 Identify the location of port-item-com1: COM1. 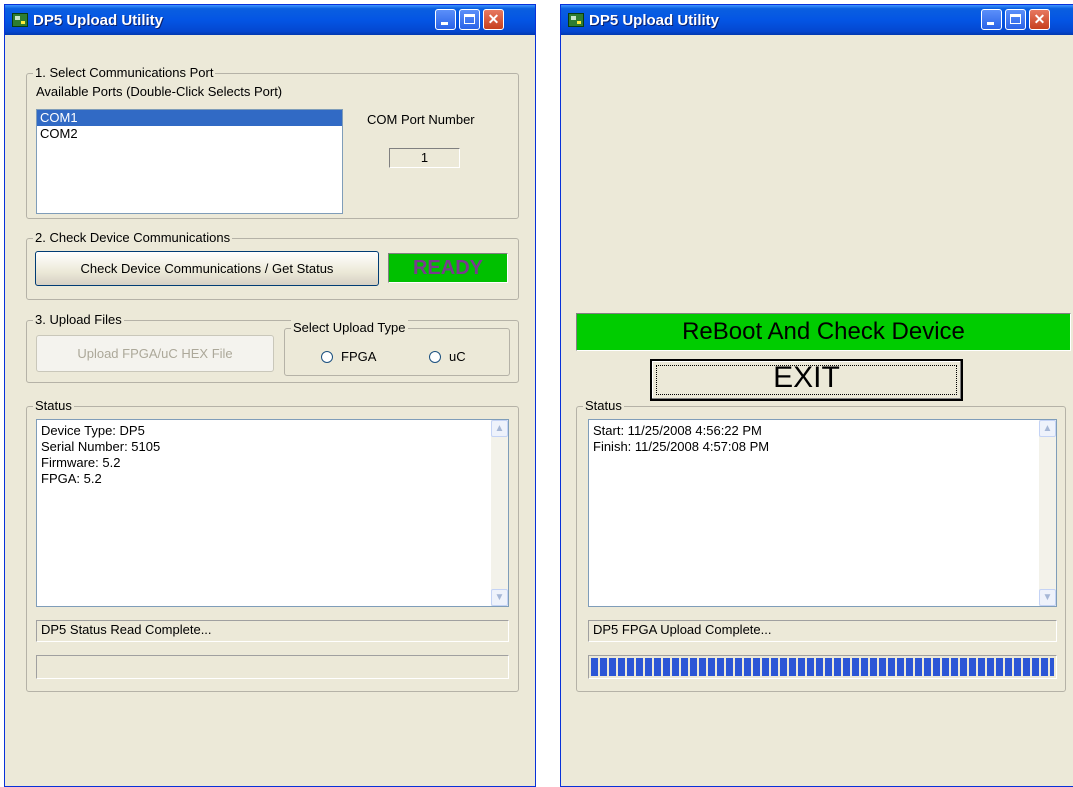
(189, 118).